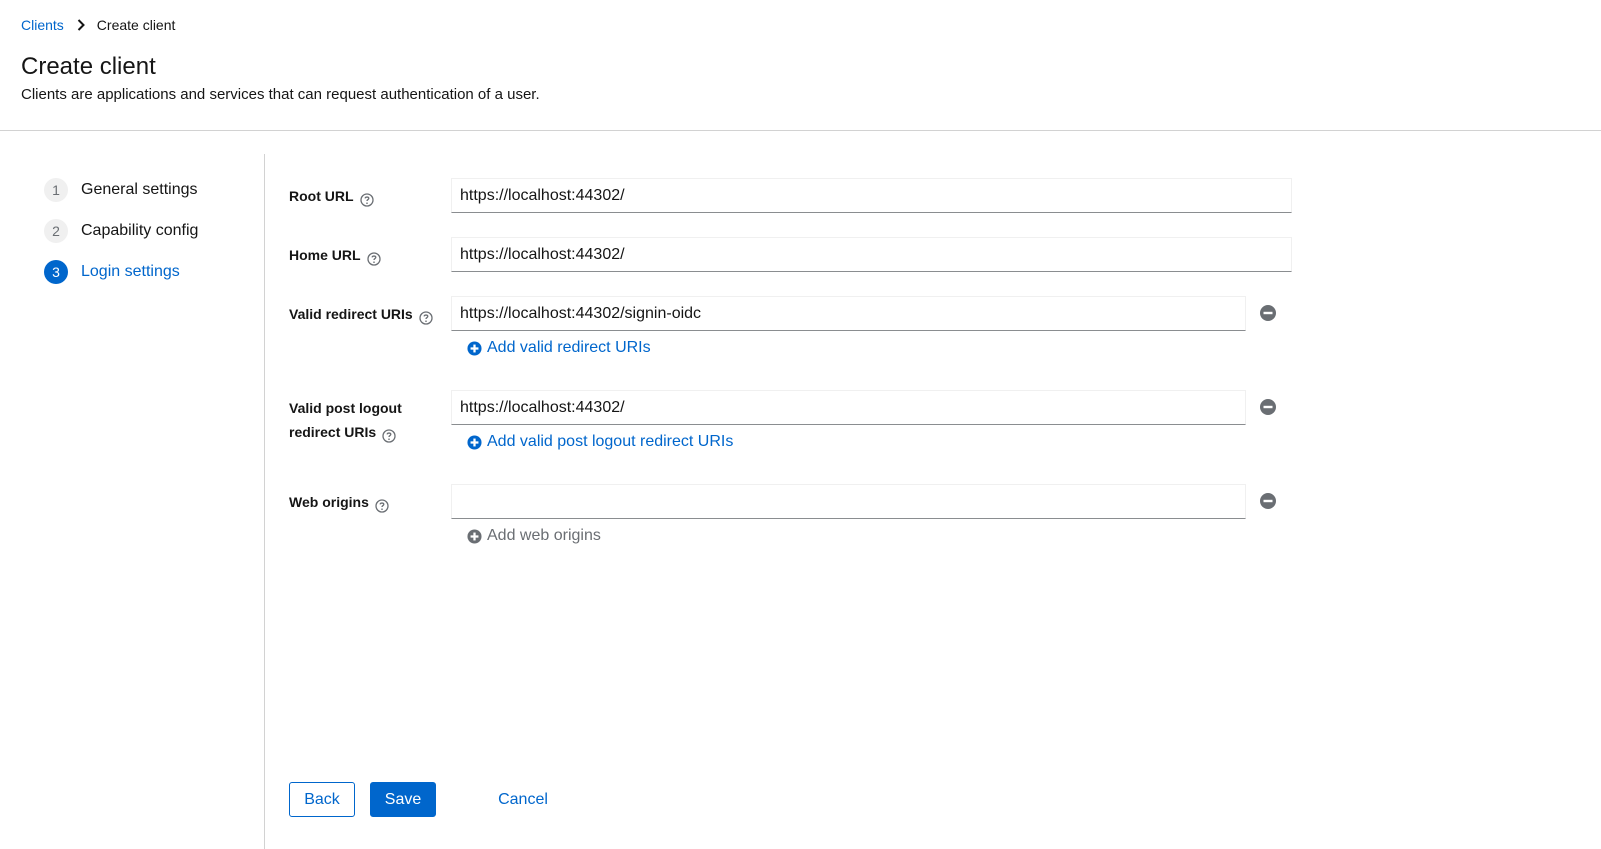 This screenshot has height=849, width=1601. Describe the element at coordinates (848, 501) in the screenshot. I see `web-origins-input` at that location.